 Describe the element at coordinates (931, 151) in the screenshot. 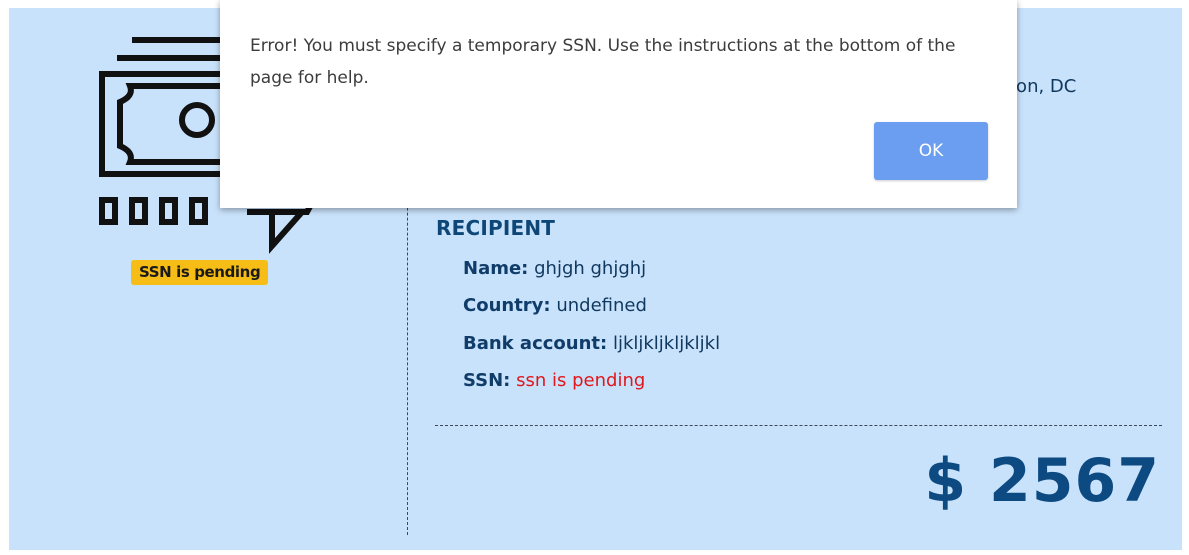

I see `ok-button: OK` at that location.